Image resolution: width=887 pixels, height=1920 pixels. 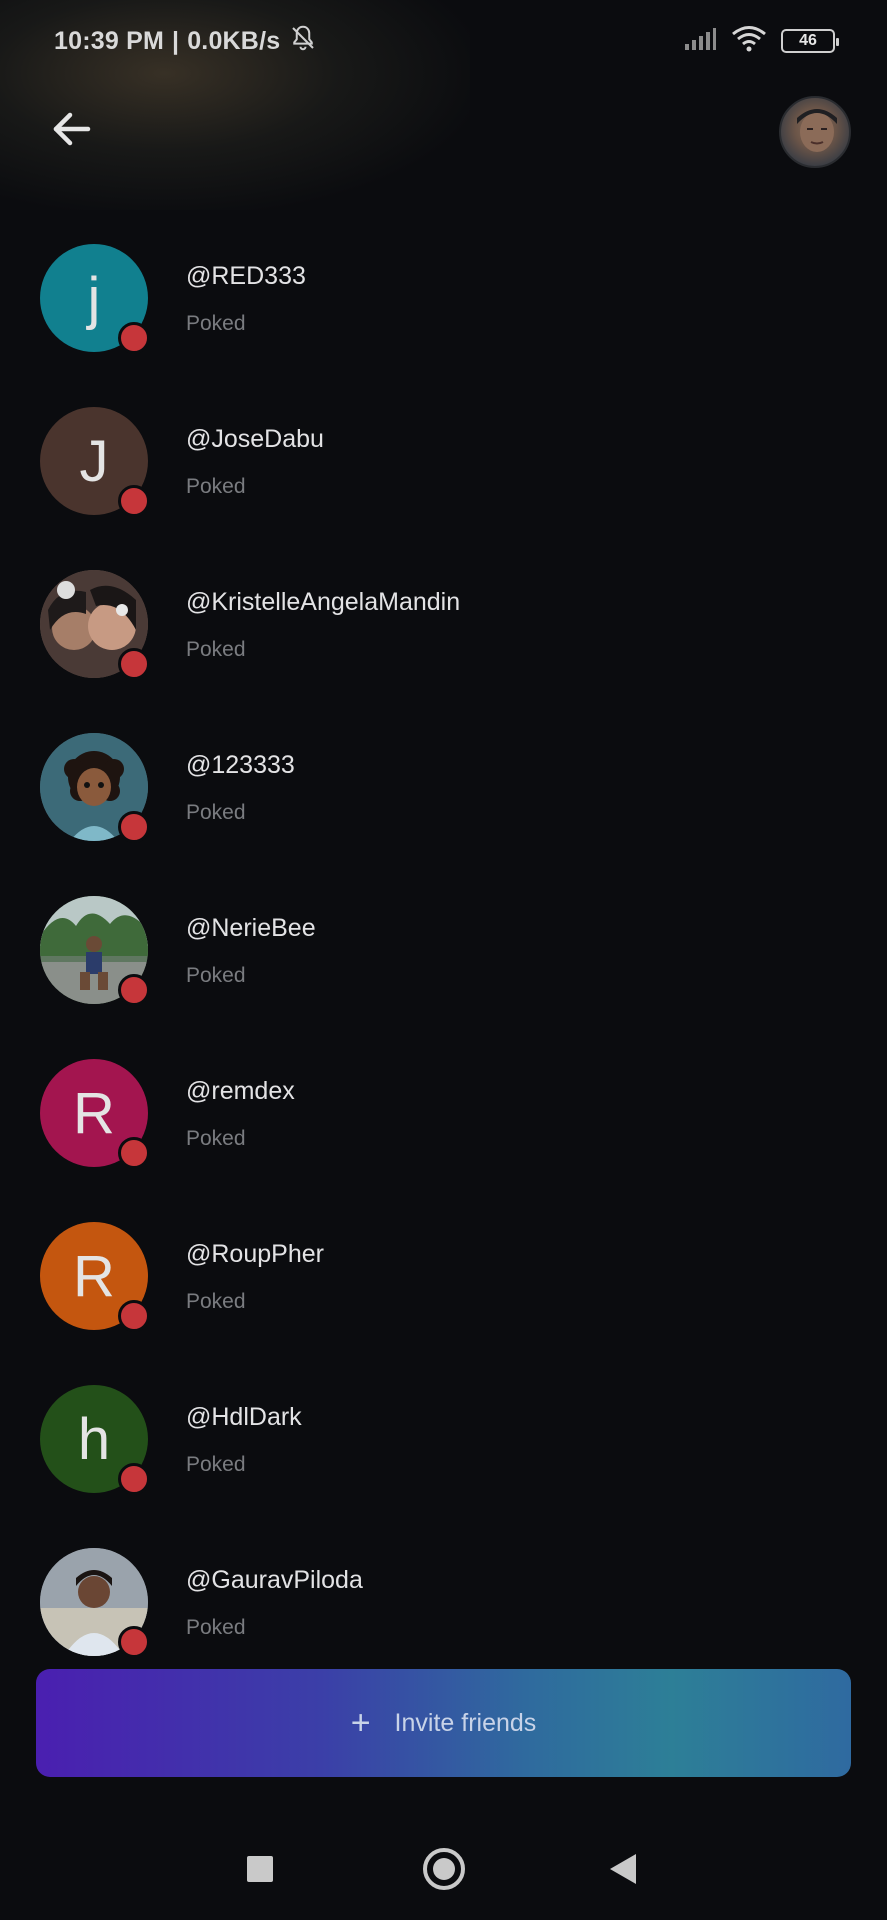 I want to click on status-time: 10:39 PM, so click(x=109, y=40).